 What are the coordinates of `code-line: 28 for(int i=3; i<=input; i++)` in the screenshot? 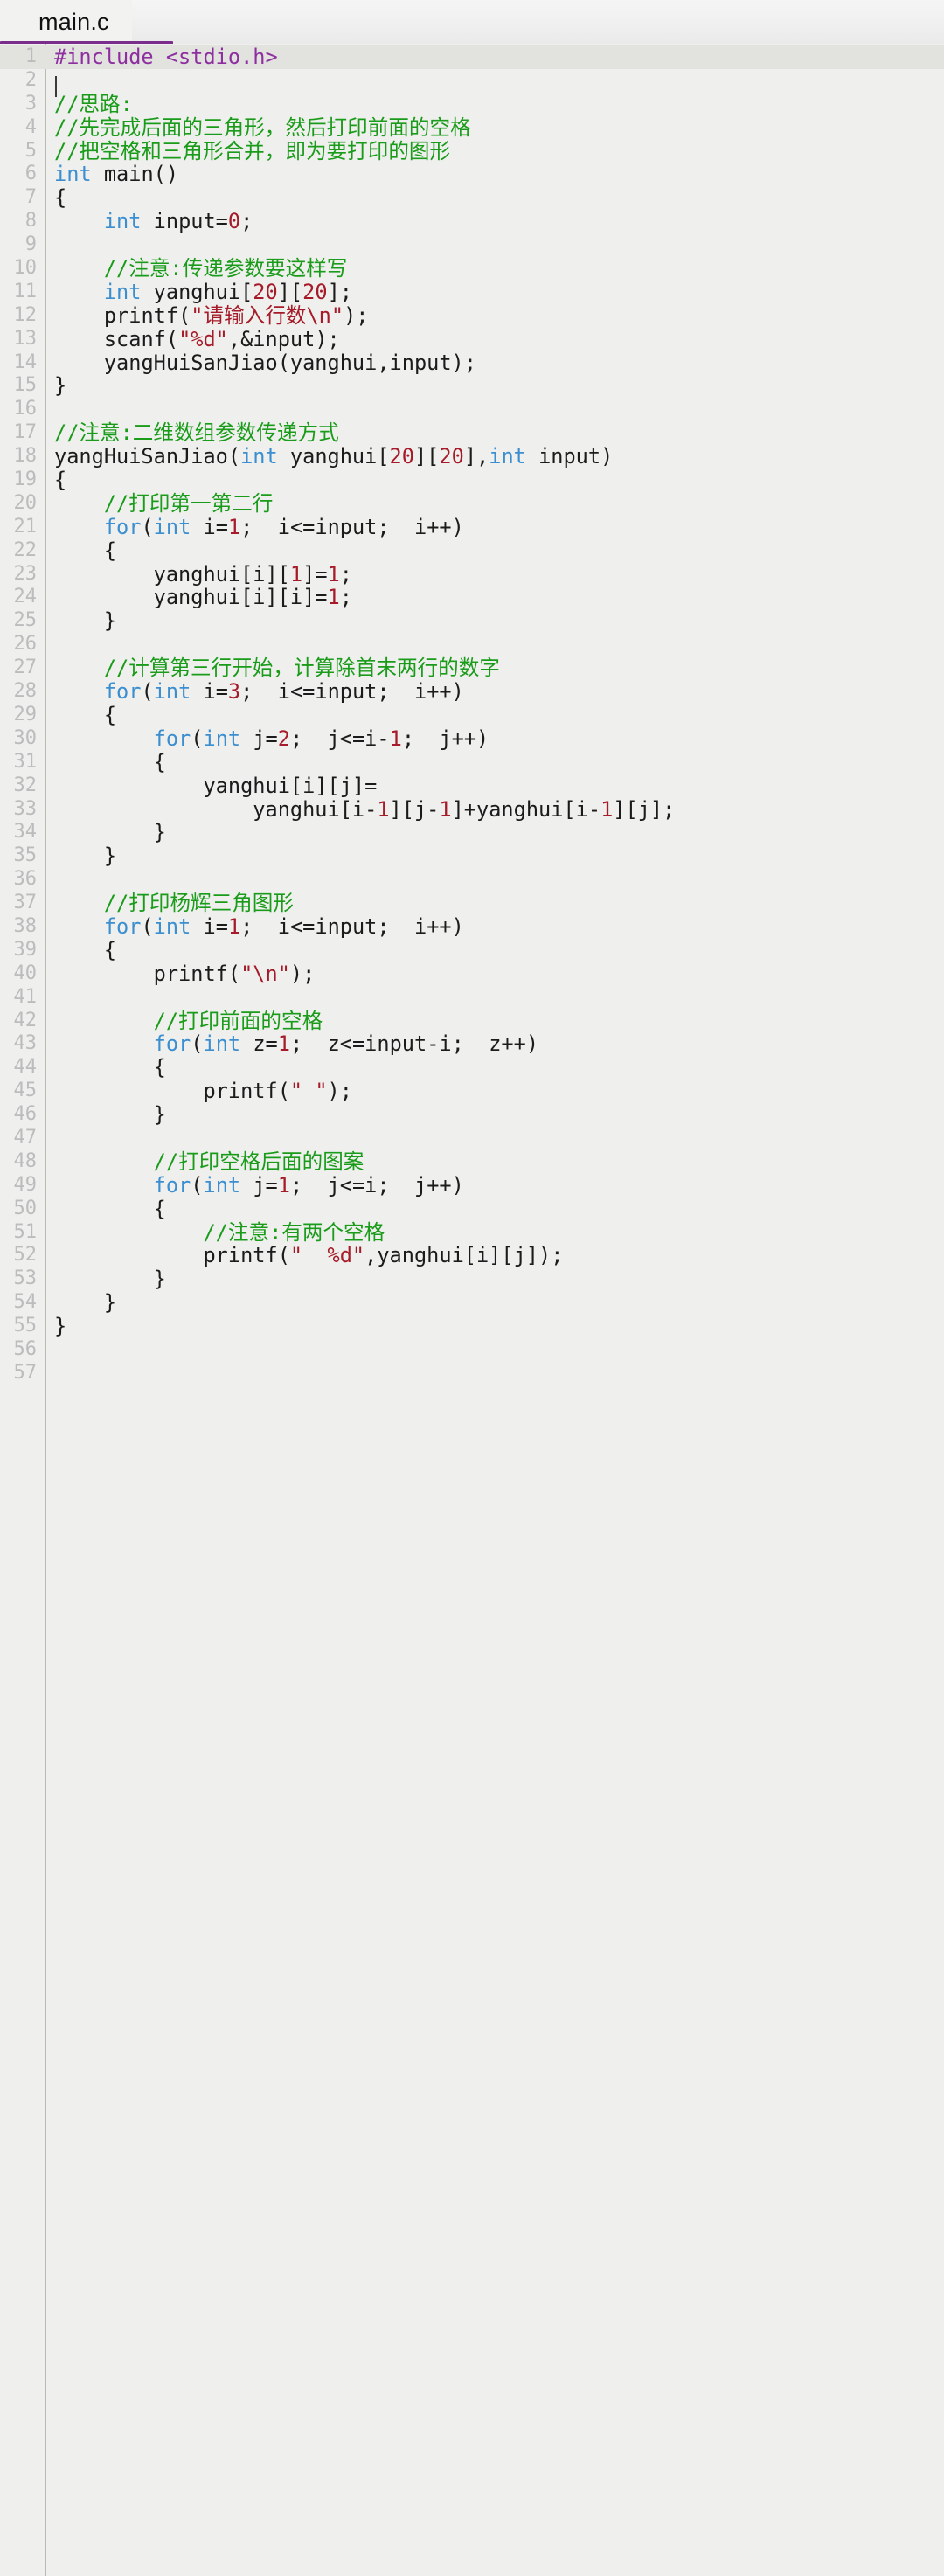 It's located at (472, 692).